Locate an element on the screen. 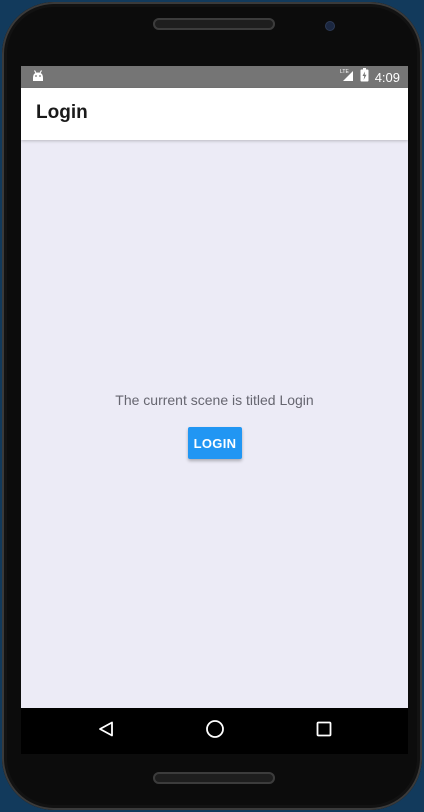 The width and height of the screenshot is (424, 812). back-icon is located at coordinates (106, 731).